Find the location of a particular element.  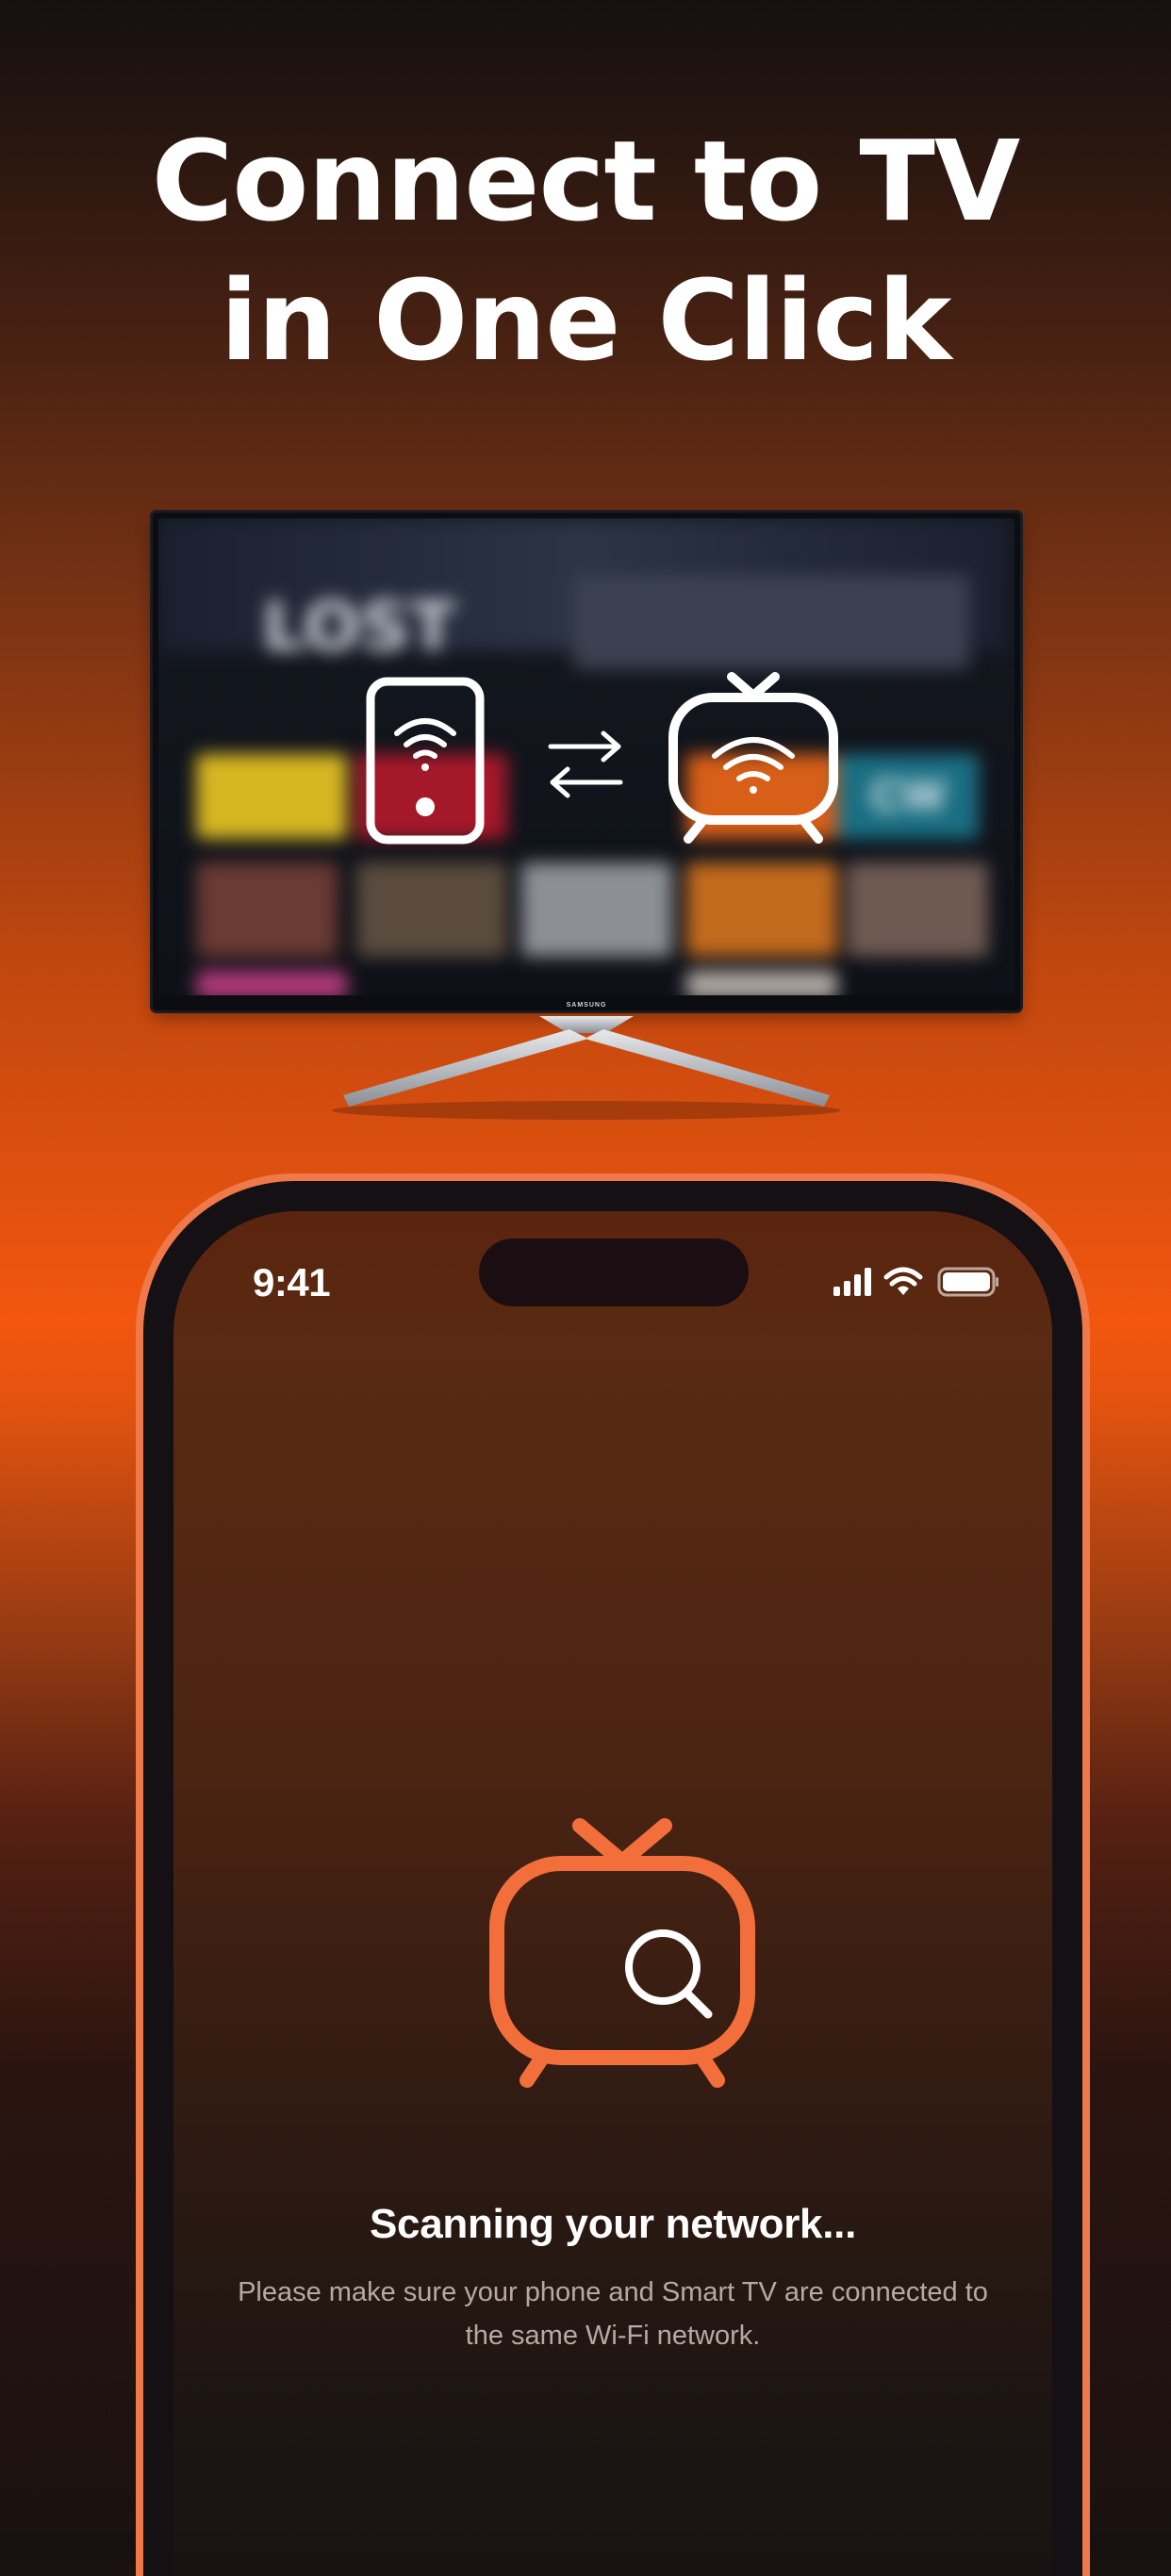

headline-line-1: Connect to TV is located at coordinates (586, 181).